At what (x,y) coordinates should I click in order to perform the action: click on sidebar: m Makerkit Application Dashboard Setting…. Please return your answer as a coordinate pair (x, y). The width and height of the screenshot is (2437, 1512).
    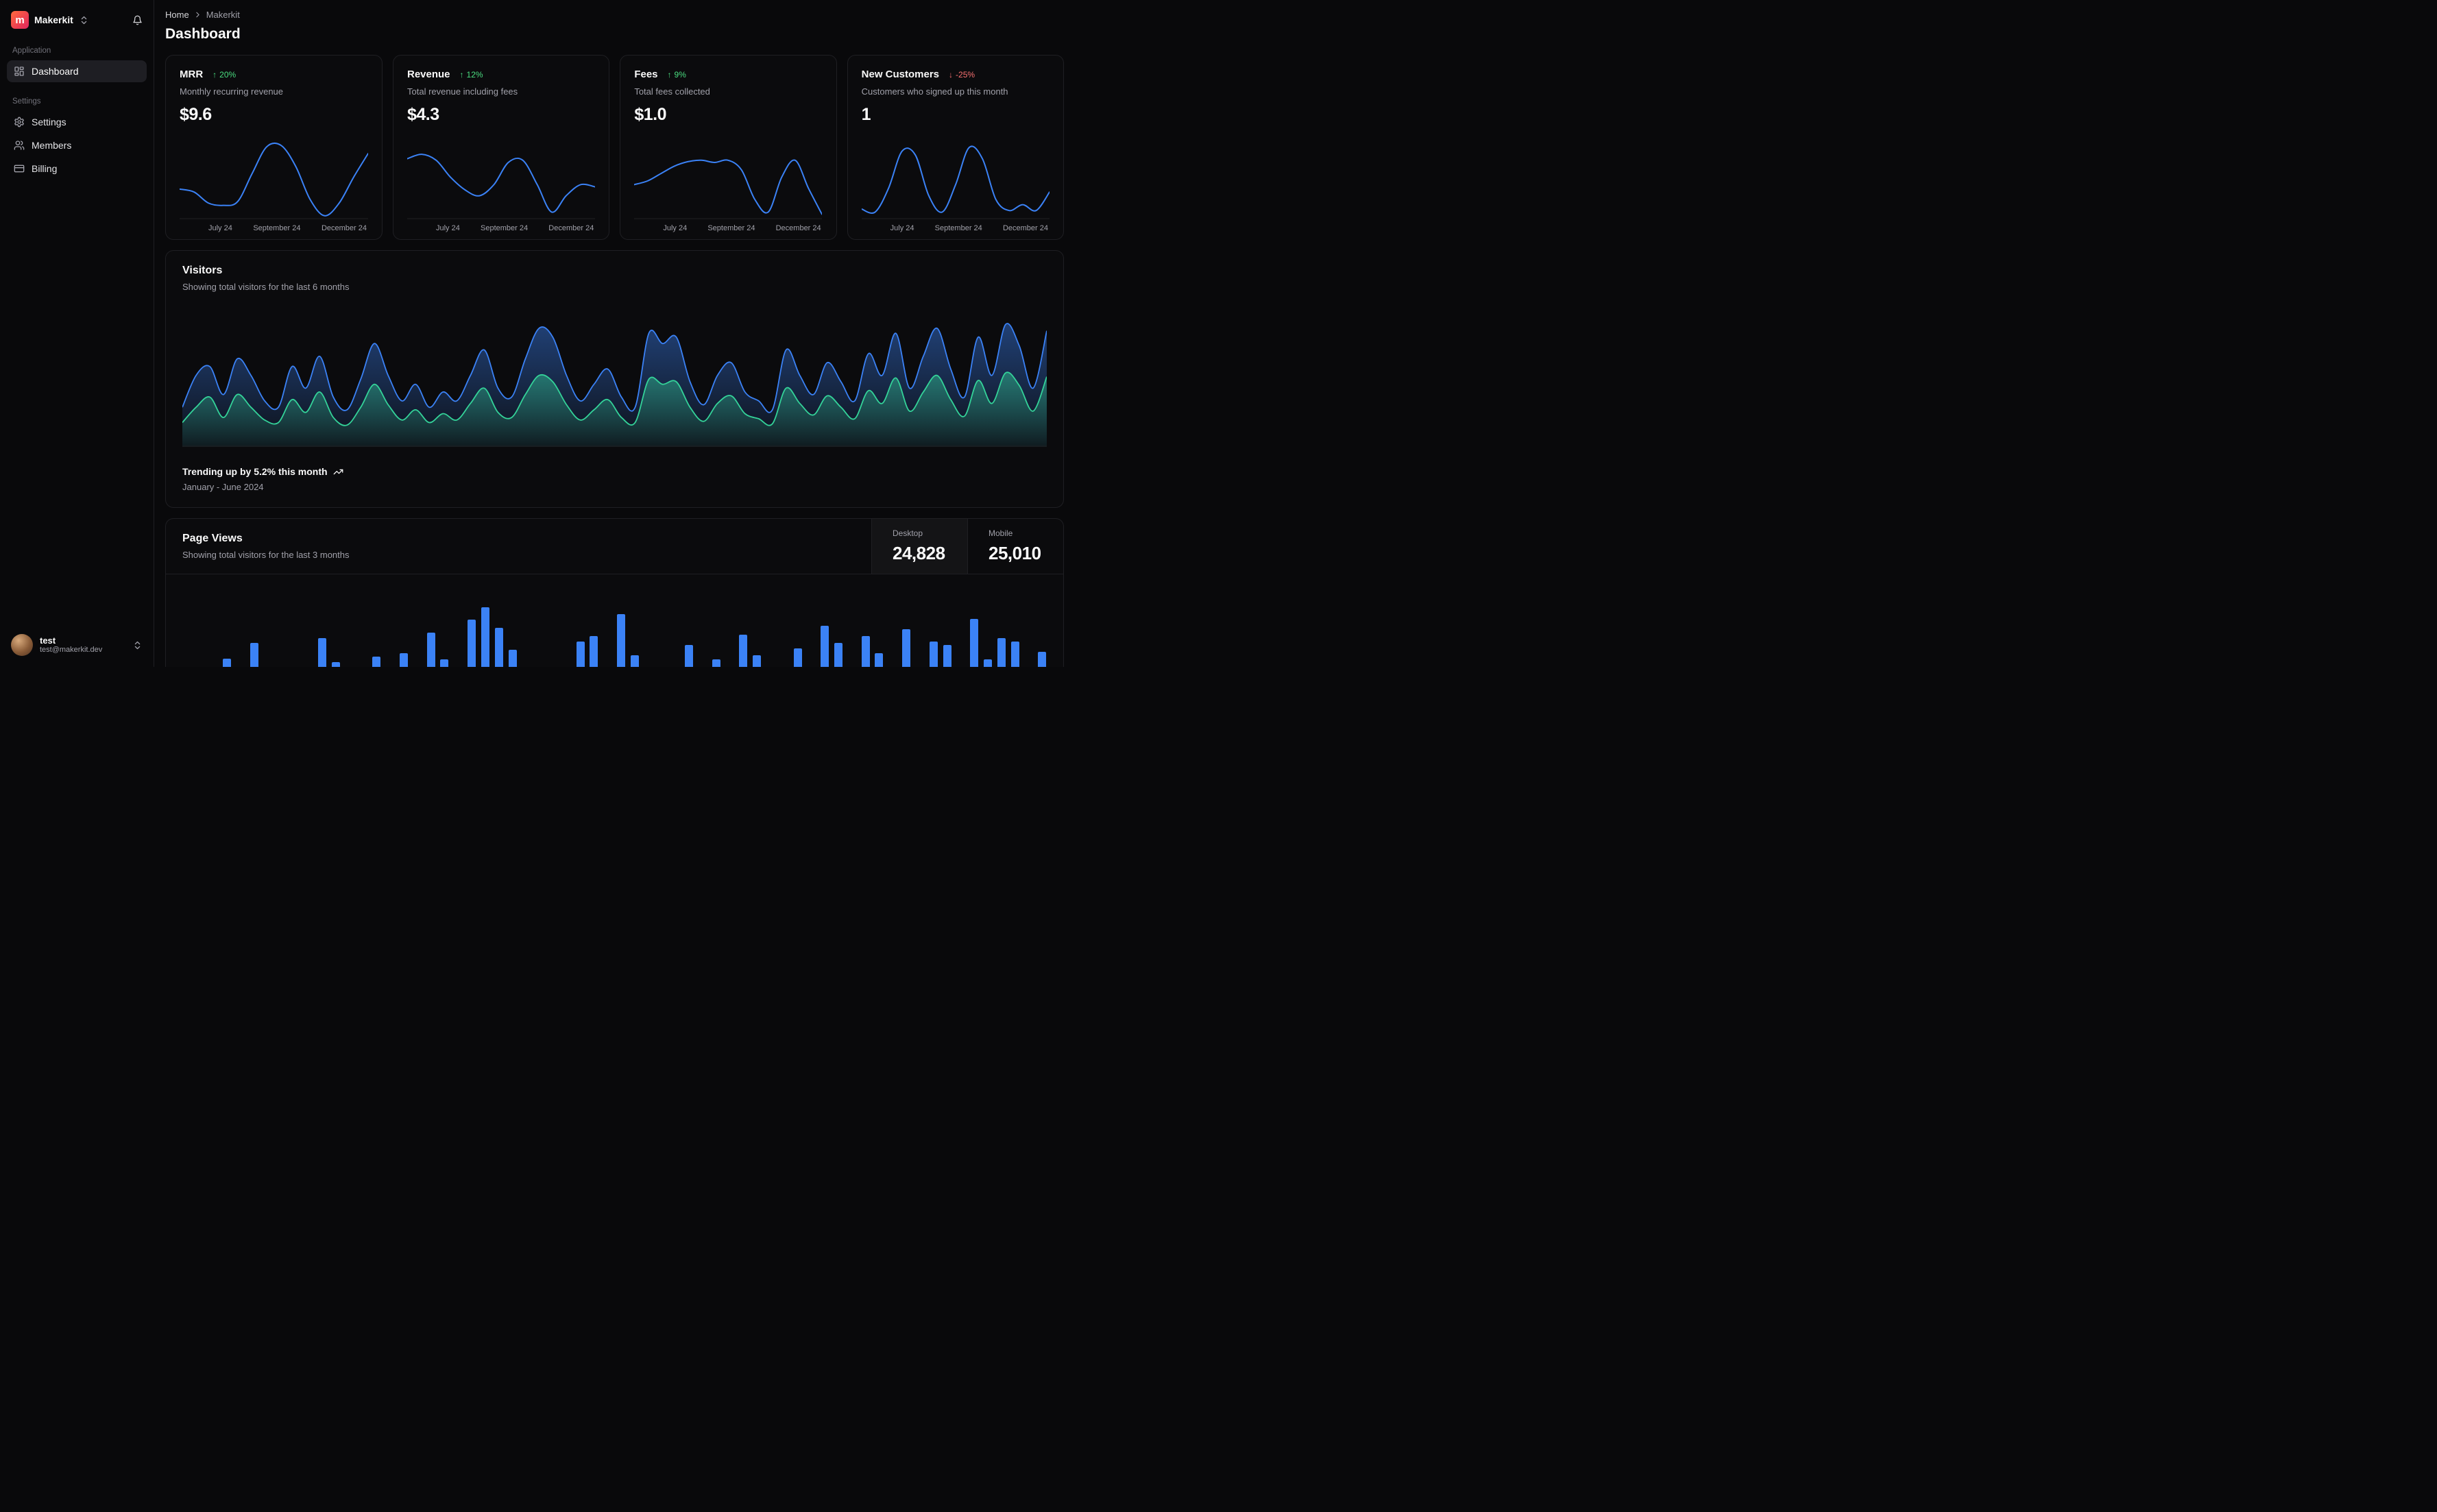
    Looking at the image, I should click on (77, 334).